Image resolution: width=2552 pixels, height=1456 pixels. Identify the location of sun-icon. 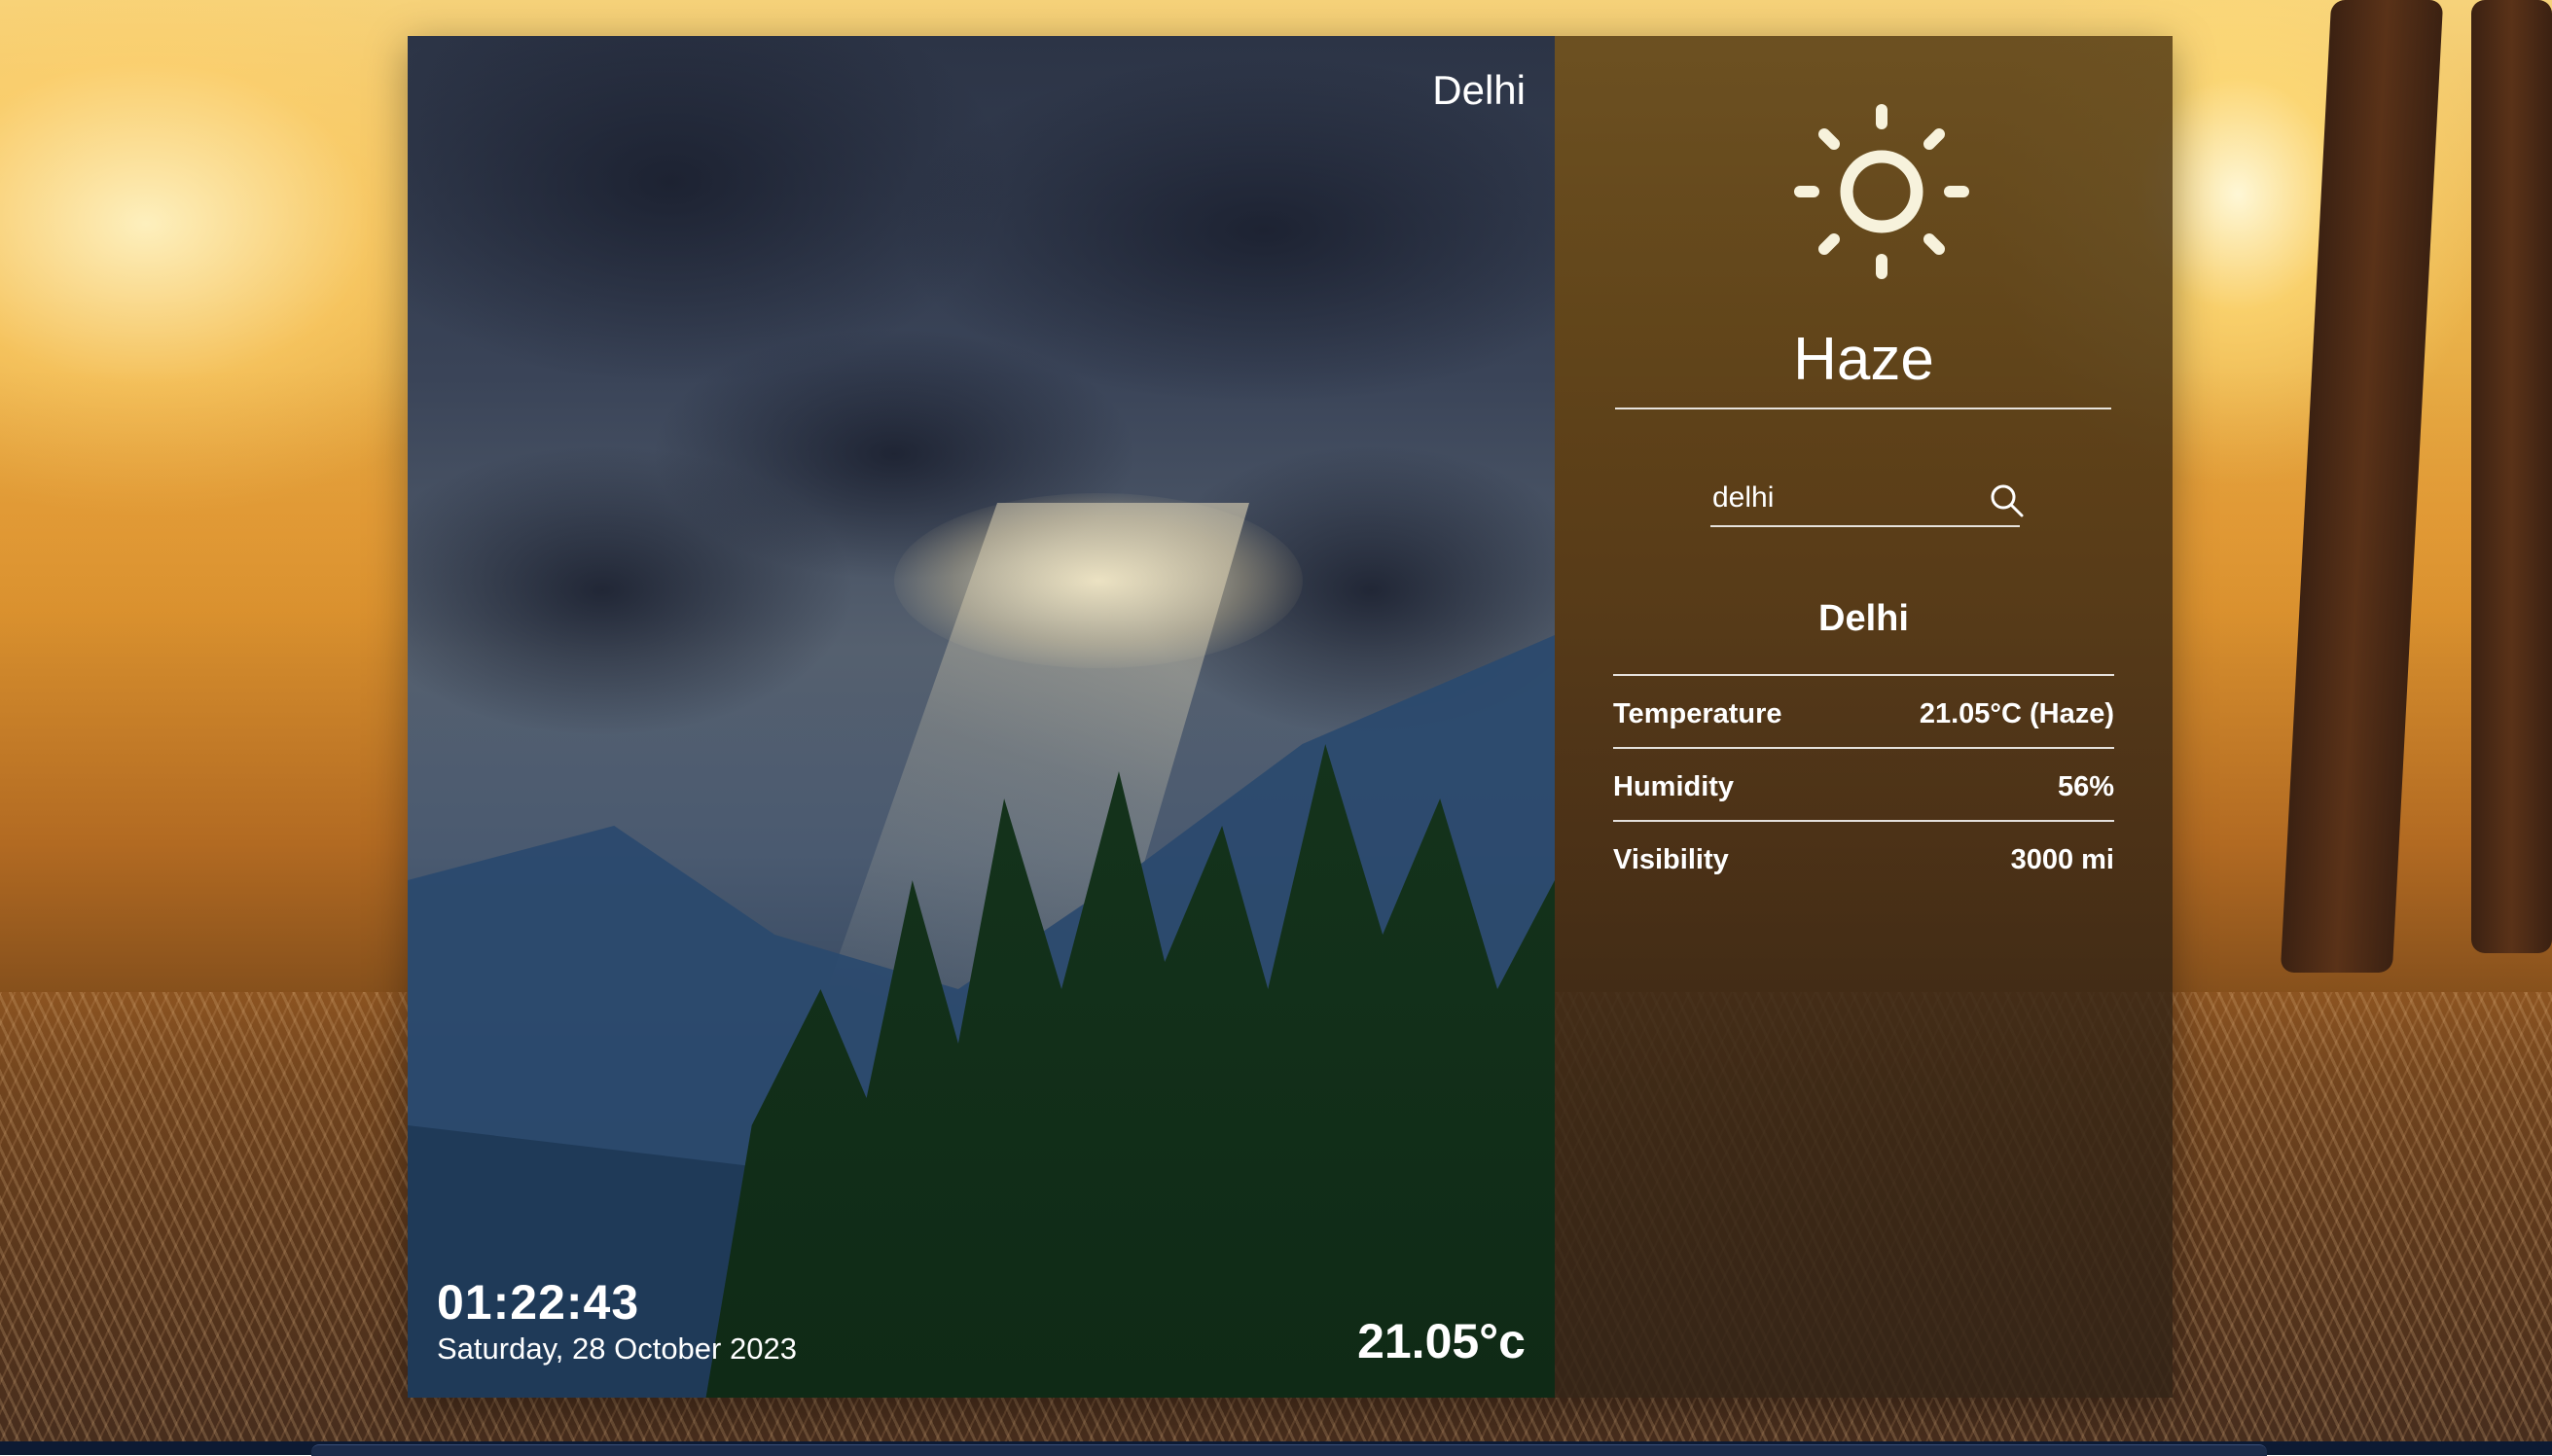
(1881, 191).